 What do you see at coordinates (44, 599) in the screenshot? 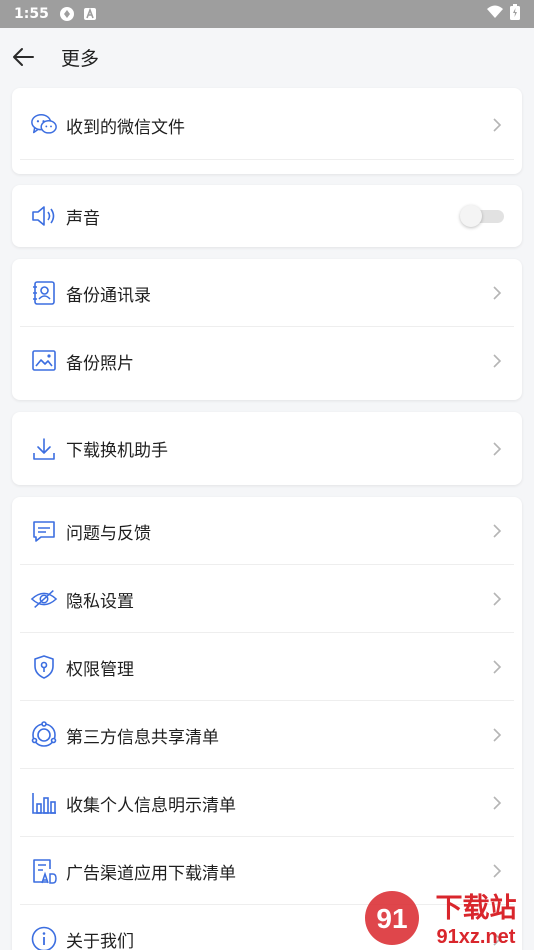
I see `privacy-eye-icon` at bounding box center [44, 599].